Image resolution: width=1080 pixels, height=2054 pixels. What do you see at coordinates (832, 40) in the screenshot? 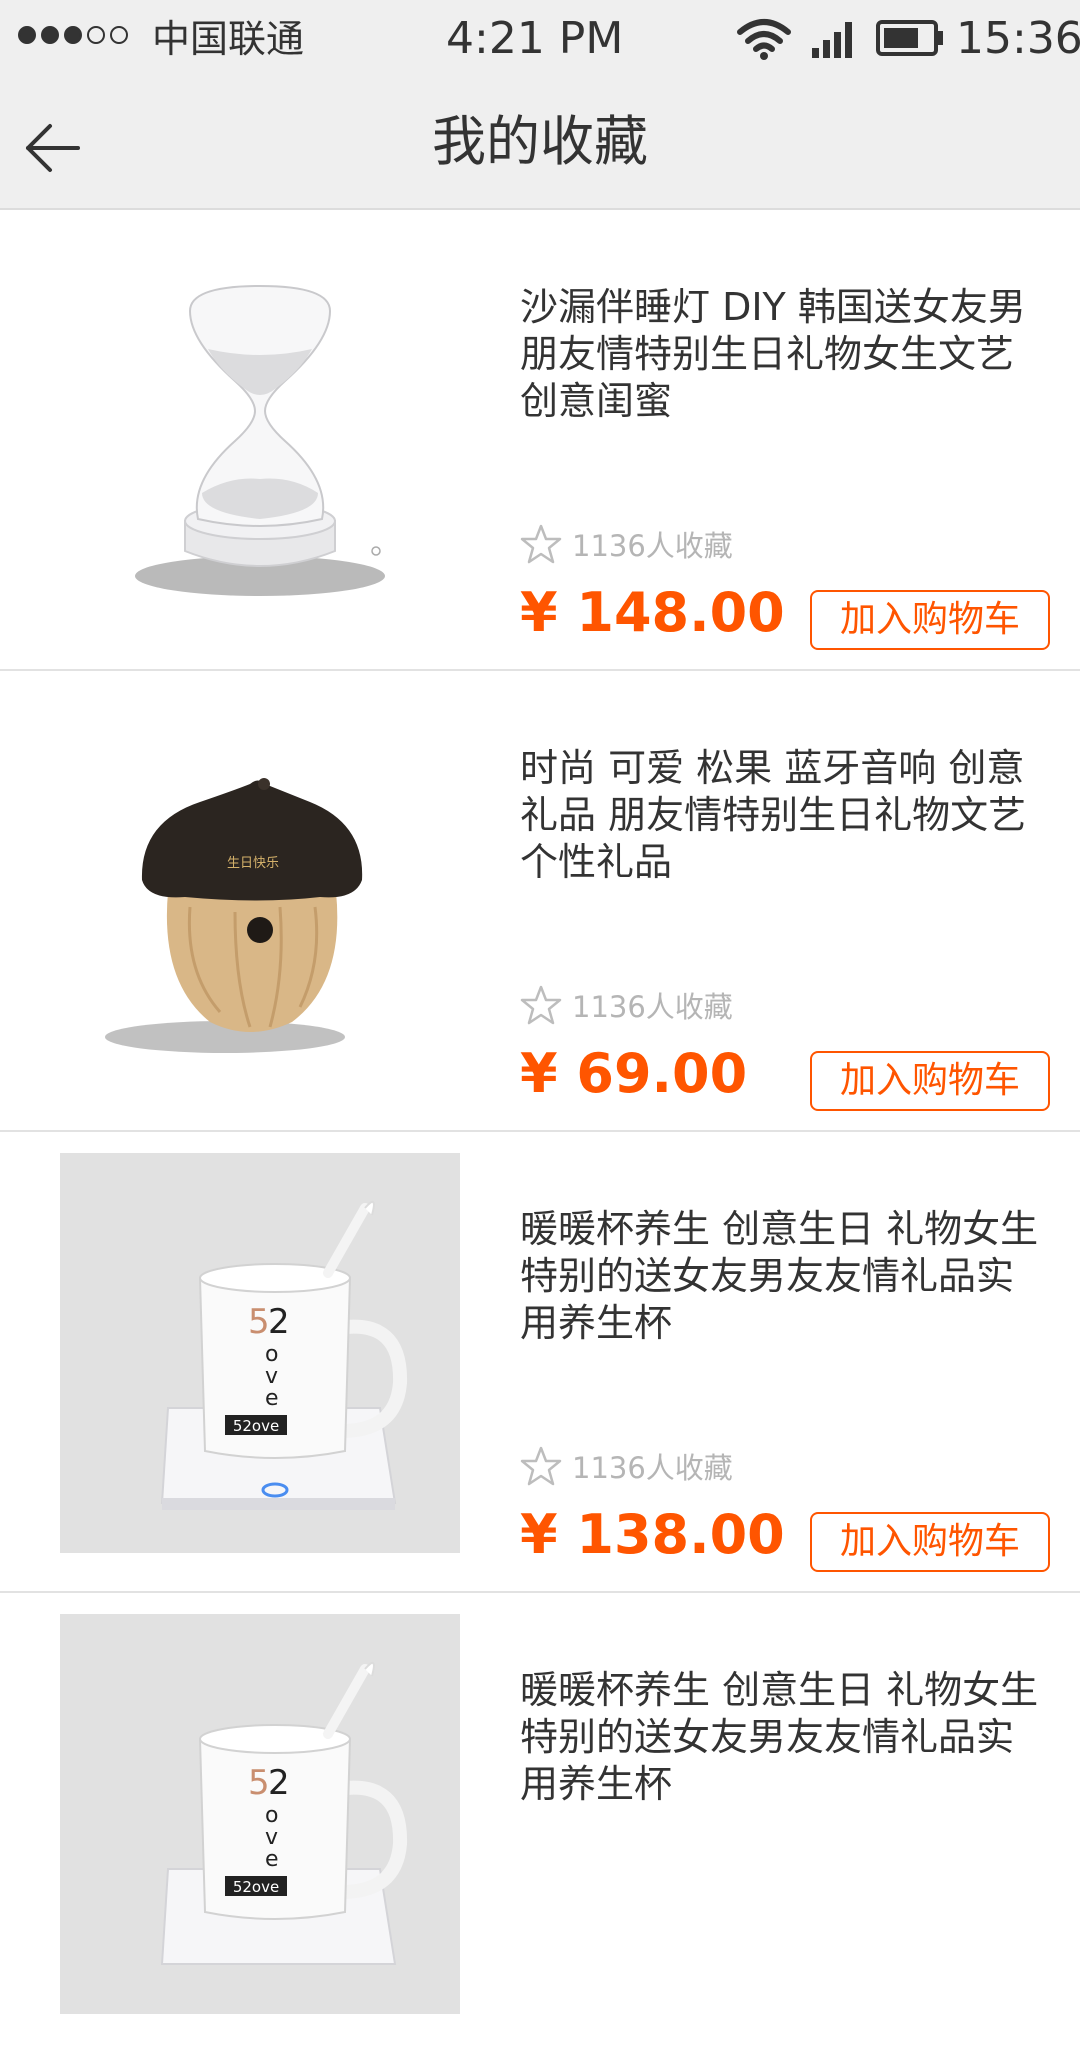
I see `cellular-signal-icon` at bounding box center [832, 40].